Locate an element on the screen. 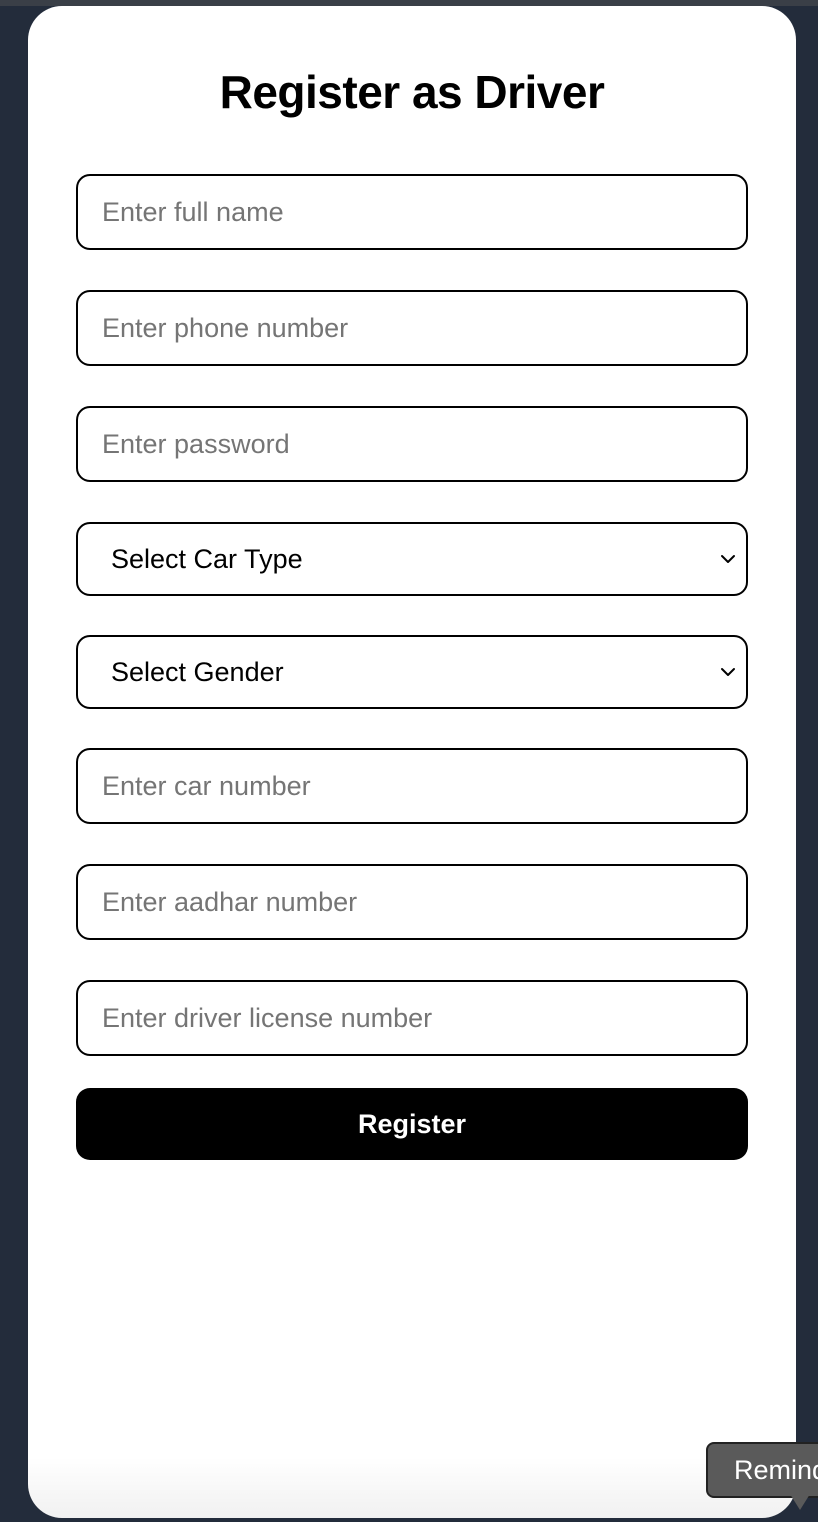  aadhar-number-input is located at coordinates (412, 902).